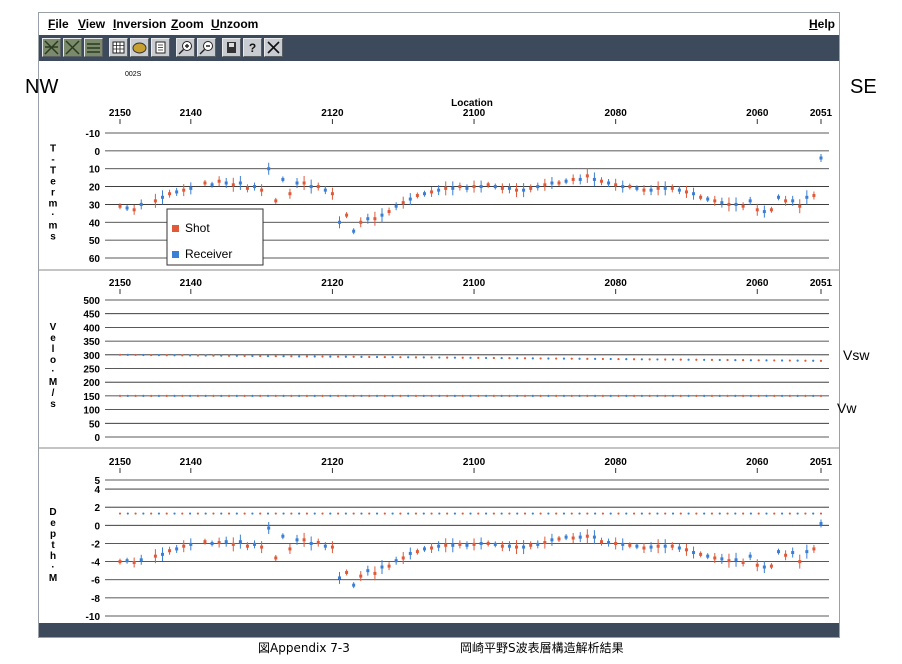 The width and height of the screenshot is (902, 664). I want to click on y-axis-label-char: t, so click(53, 545).